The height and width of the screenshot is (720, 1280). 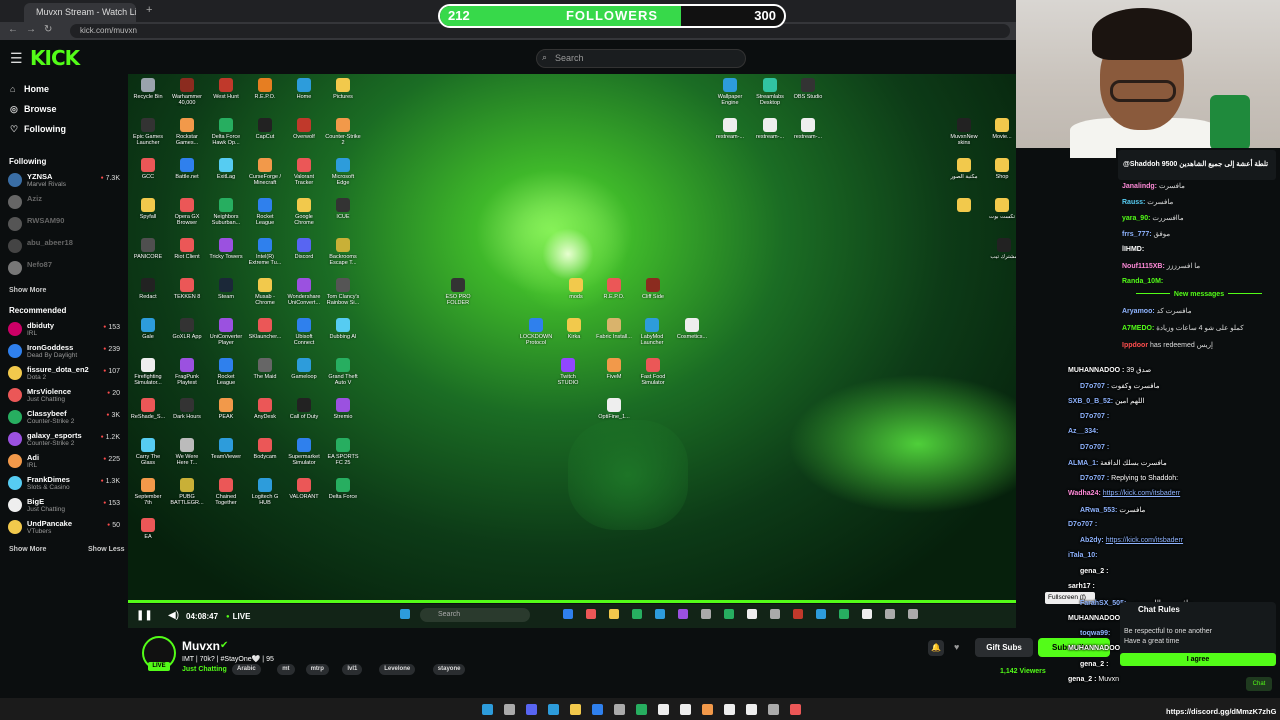 What do you see at coordinates (641, 58) in the screenshot?
I see `search-input: Search` at bounding box center [641, 58].